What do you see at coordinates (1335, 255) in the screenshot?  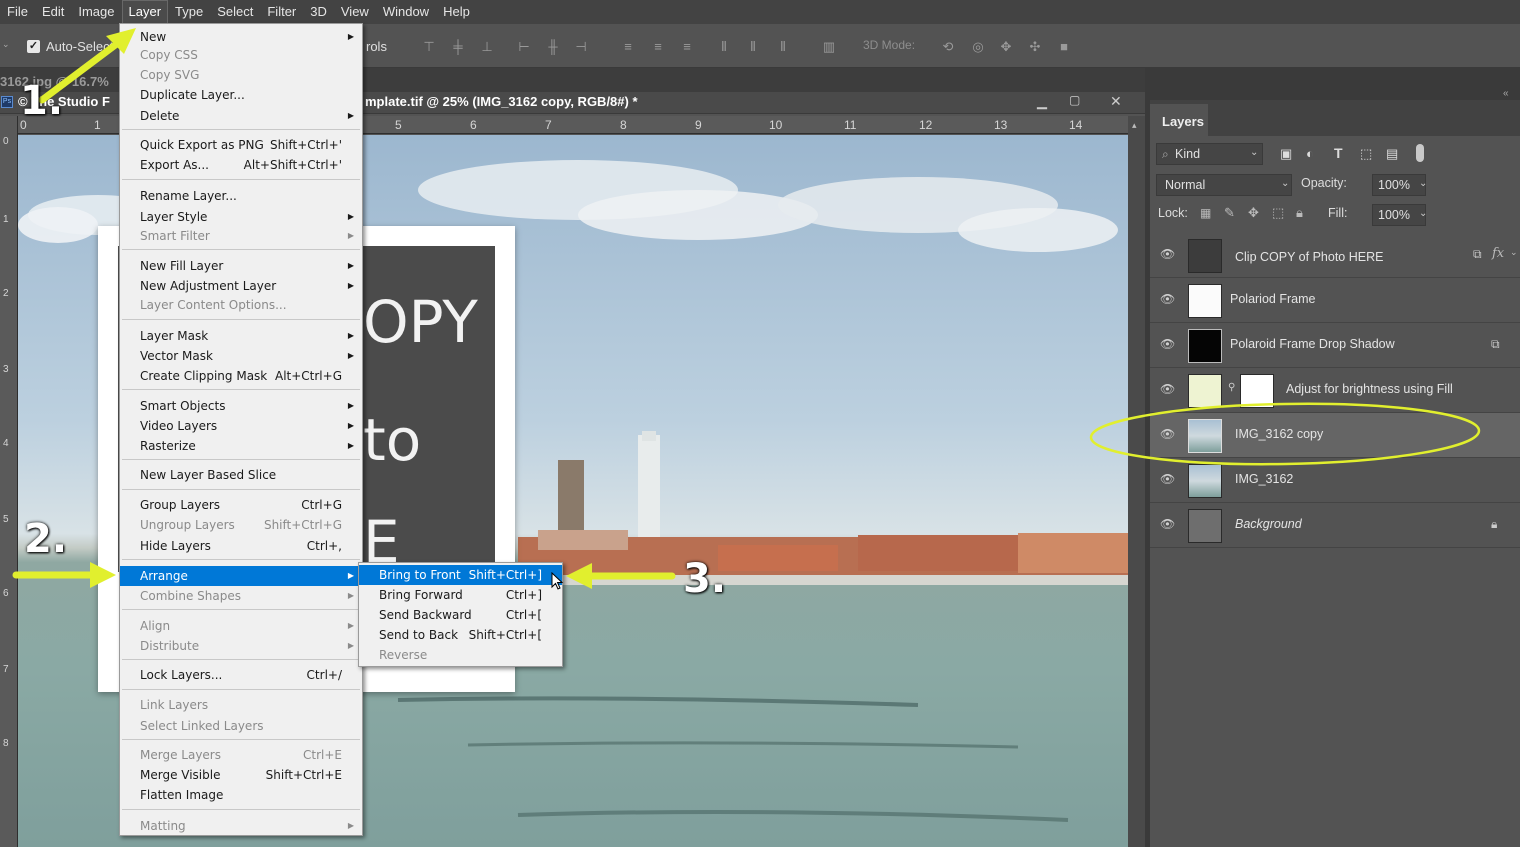 I see `layer-row: 👁︎ Clip COPY of Photo HERE ⧉ fx ⌄` at bounding box center [1335, 255].